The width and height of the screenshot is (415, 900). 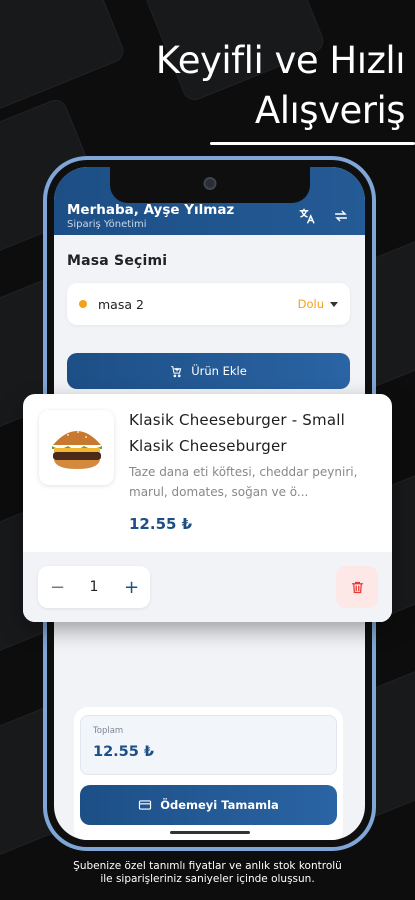 I want to click on promo-headline: Keyifli ve Hızlı Alışveriş, so click(x=280, y=86).